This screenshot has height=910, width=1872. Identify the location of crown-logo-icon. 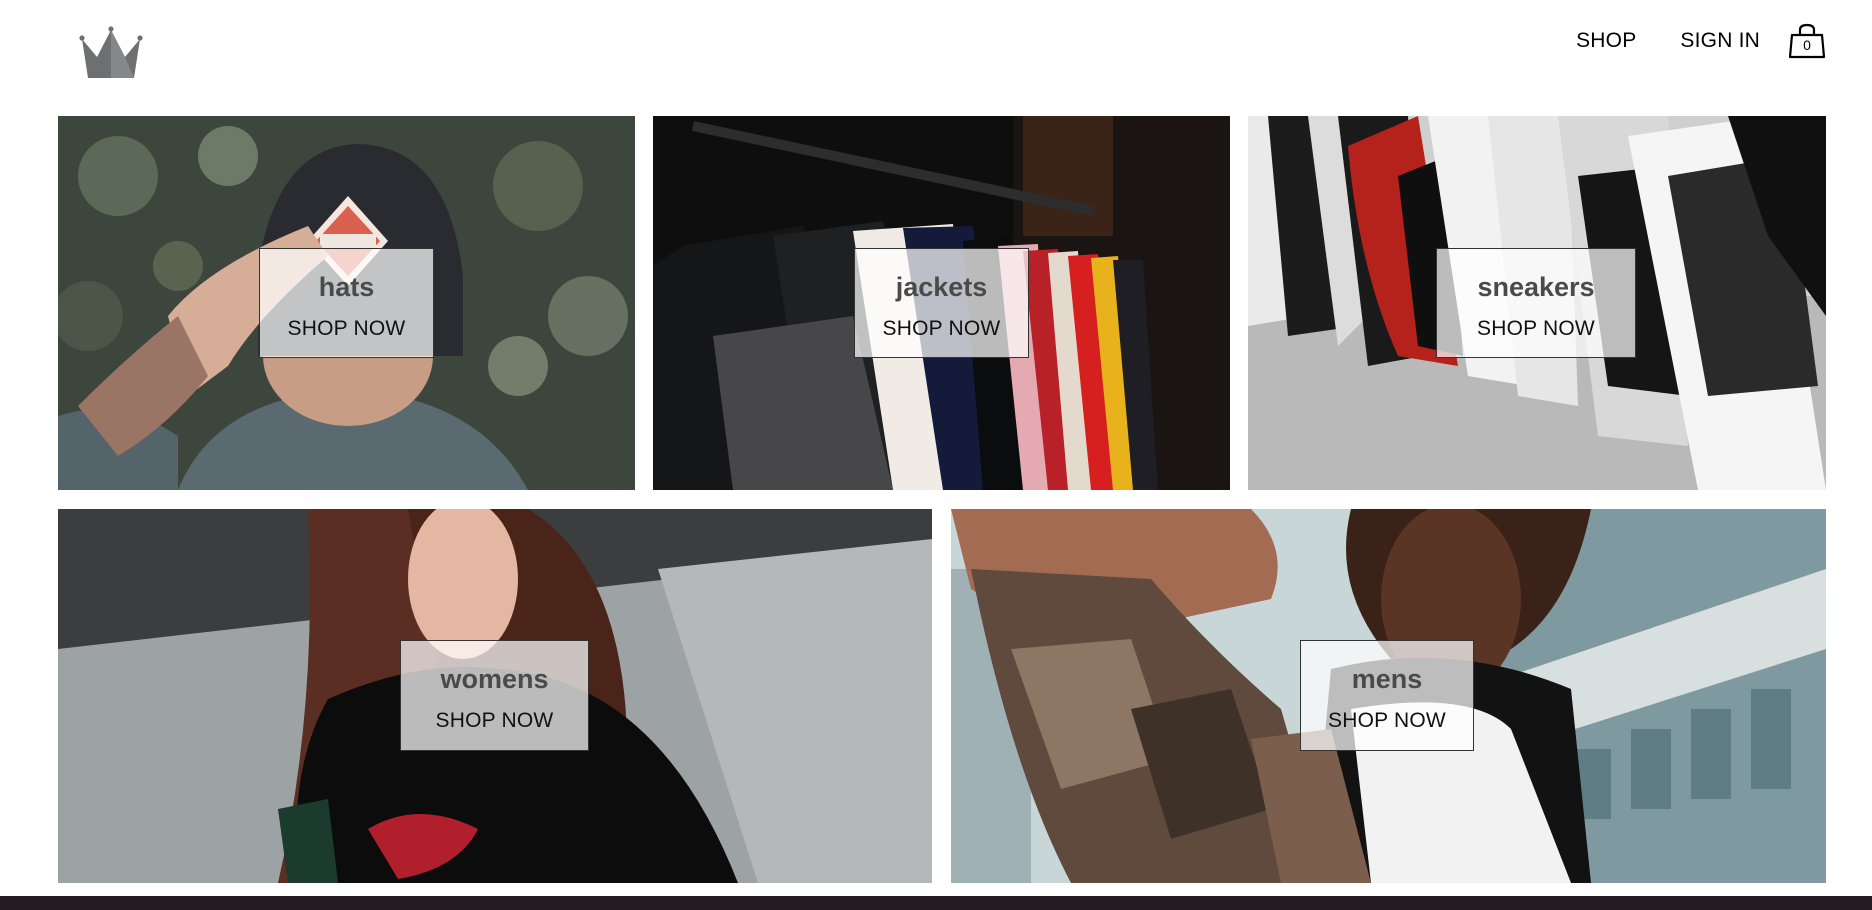
(111, 54).